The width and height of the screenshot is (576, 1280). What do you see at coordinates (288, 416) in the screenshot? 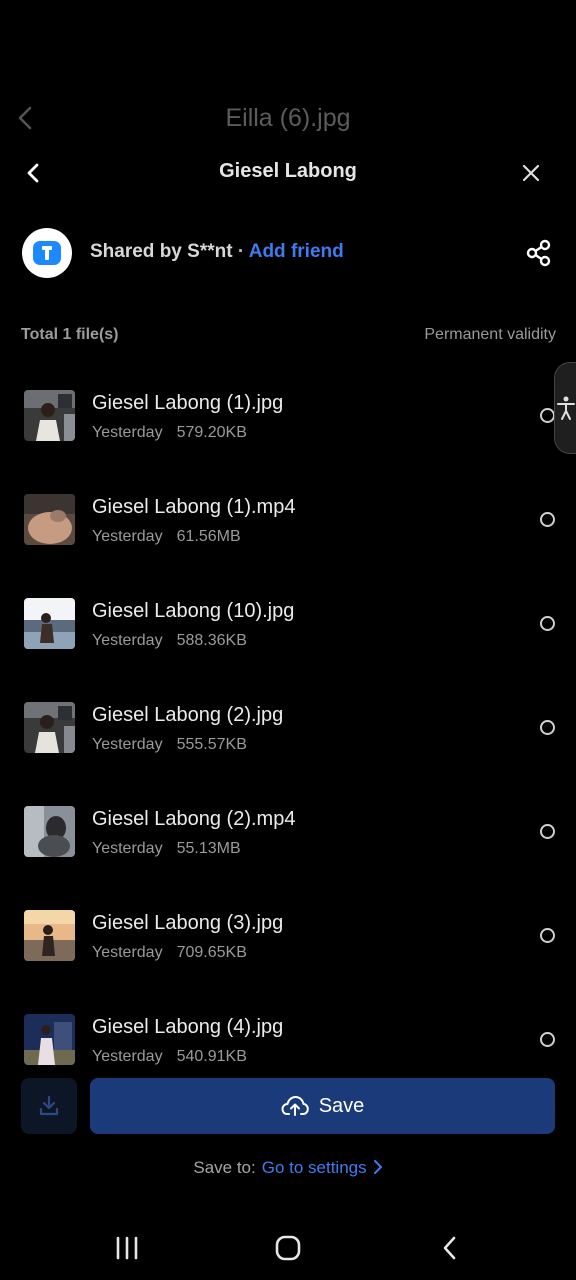
I see `list-item: Giesel Labong (1).jpg Yesterday 579.20KB` at bounding box center [288, 416].